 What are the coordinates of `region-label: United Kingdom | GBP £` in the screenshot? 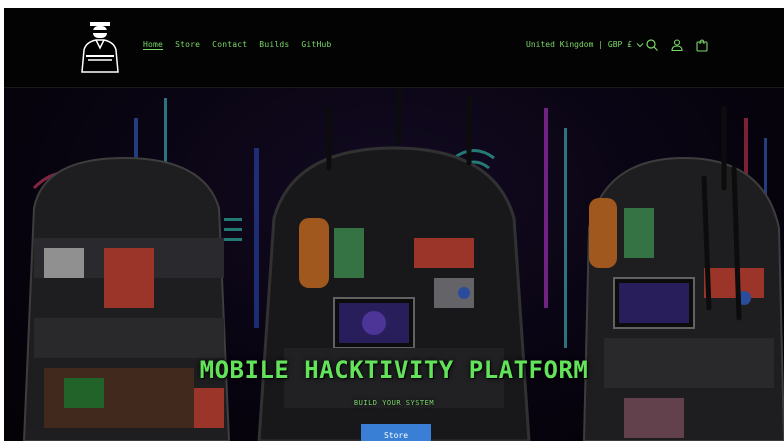 It's located at (579, 44).